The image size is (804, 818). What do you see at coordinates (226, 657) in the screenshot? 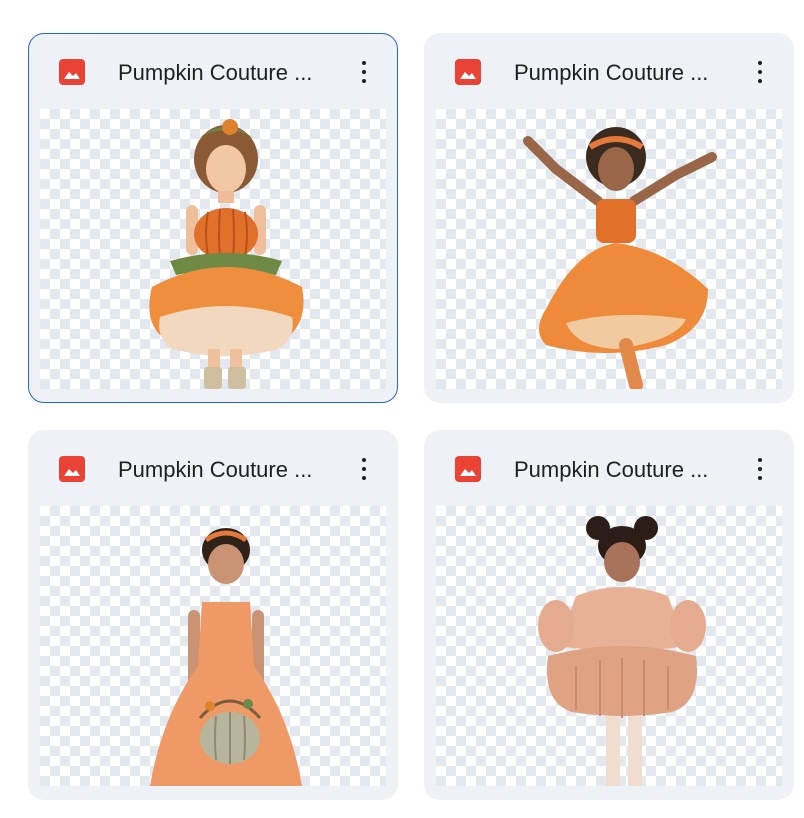
I see `girl-with-pumpkin-basket-image` at bounding box center [226, 657].